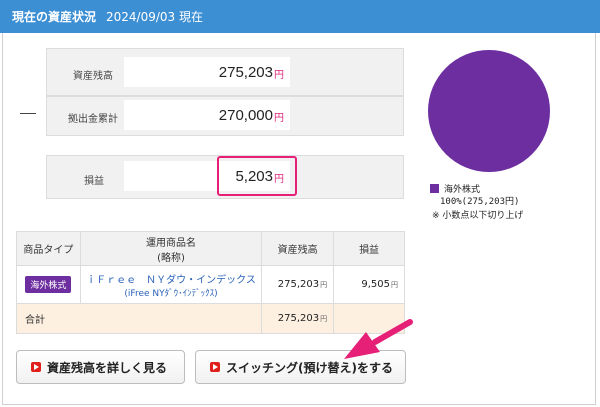 The width and height of the screenshot is (600, 407). I want to click on fund-short-name: (iFree NYﾀﾞｳ･ｲﾝﾃﾞｯｸｽ), so click(171, 292).